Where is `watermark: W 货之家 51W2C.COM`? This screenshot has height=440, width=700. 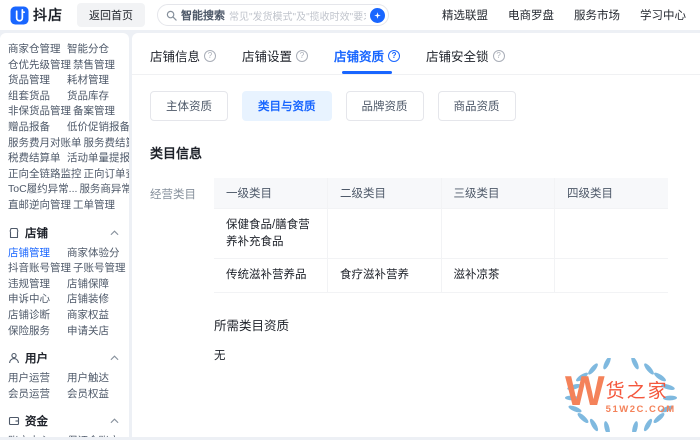 watermark: W 货之家 51W2C.COM is located at coordinates (621, 395).